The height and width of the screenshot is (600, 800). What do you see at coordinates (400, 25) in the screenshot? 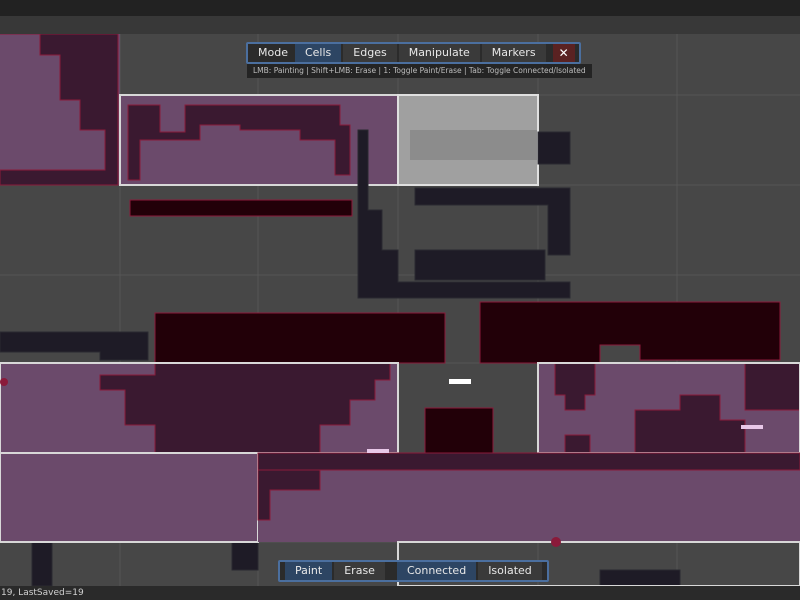
I see `tab-strip` at bounding box center [400, 25].